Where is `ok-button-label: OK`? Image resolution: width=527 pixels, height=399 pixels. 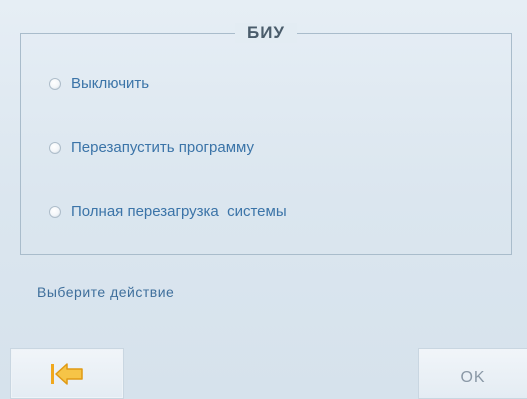
ok-button-label: OK is located at coordinates (473, 377).